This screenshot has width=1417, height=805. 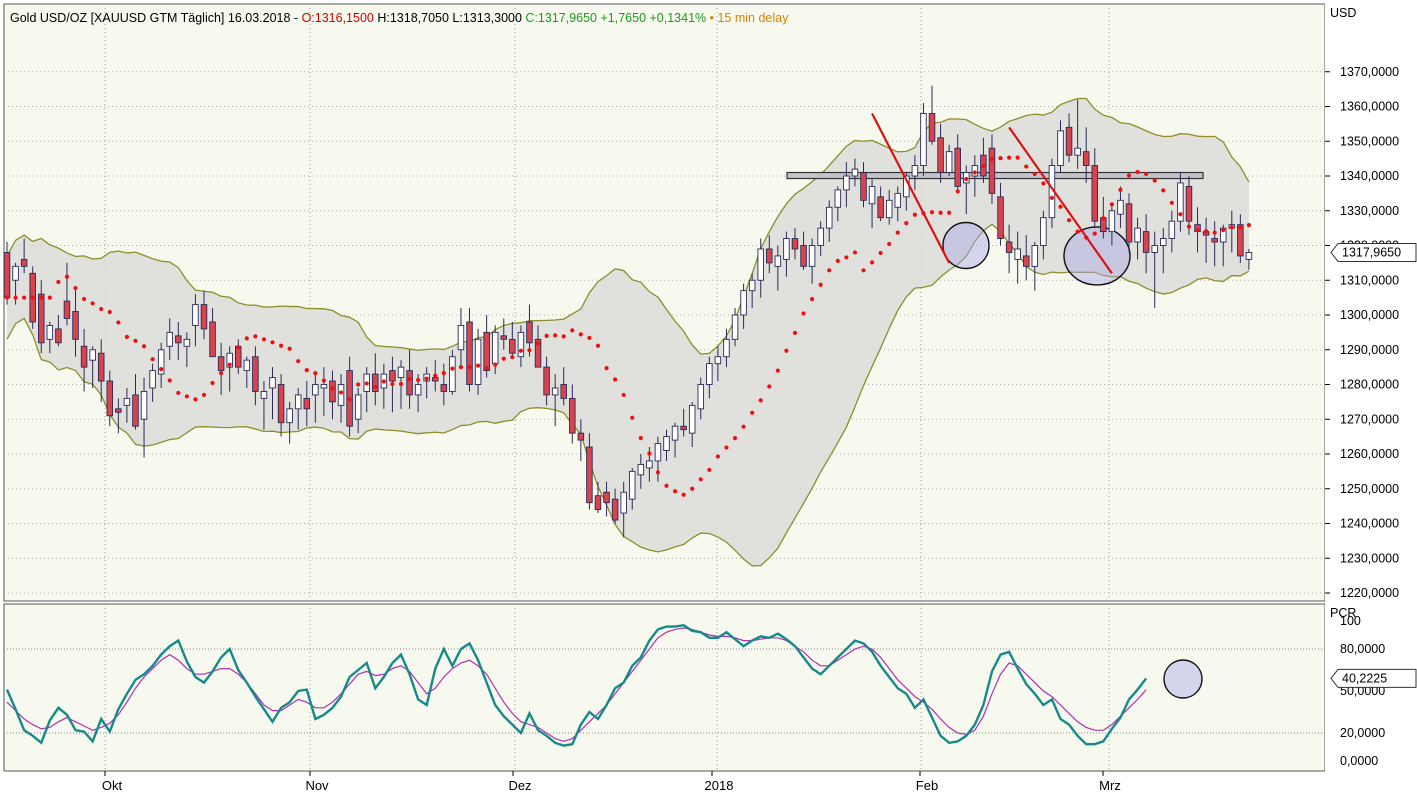 What do you see at coordinates (1110, 785) in the screenshot?
I see `x-tick-label: Mrz` at bounding box center [1110, 785].